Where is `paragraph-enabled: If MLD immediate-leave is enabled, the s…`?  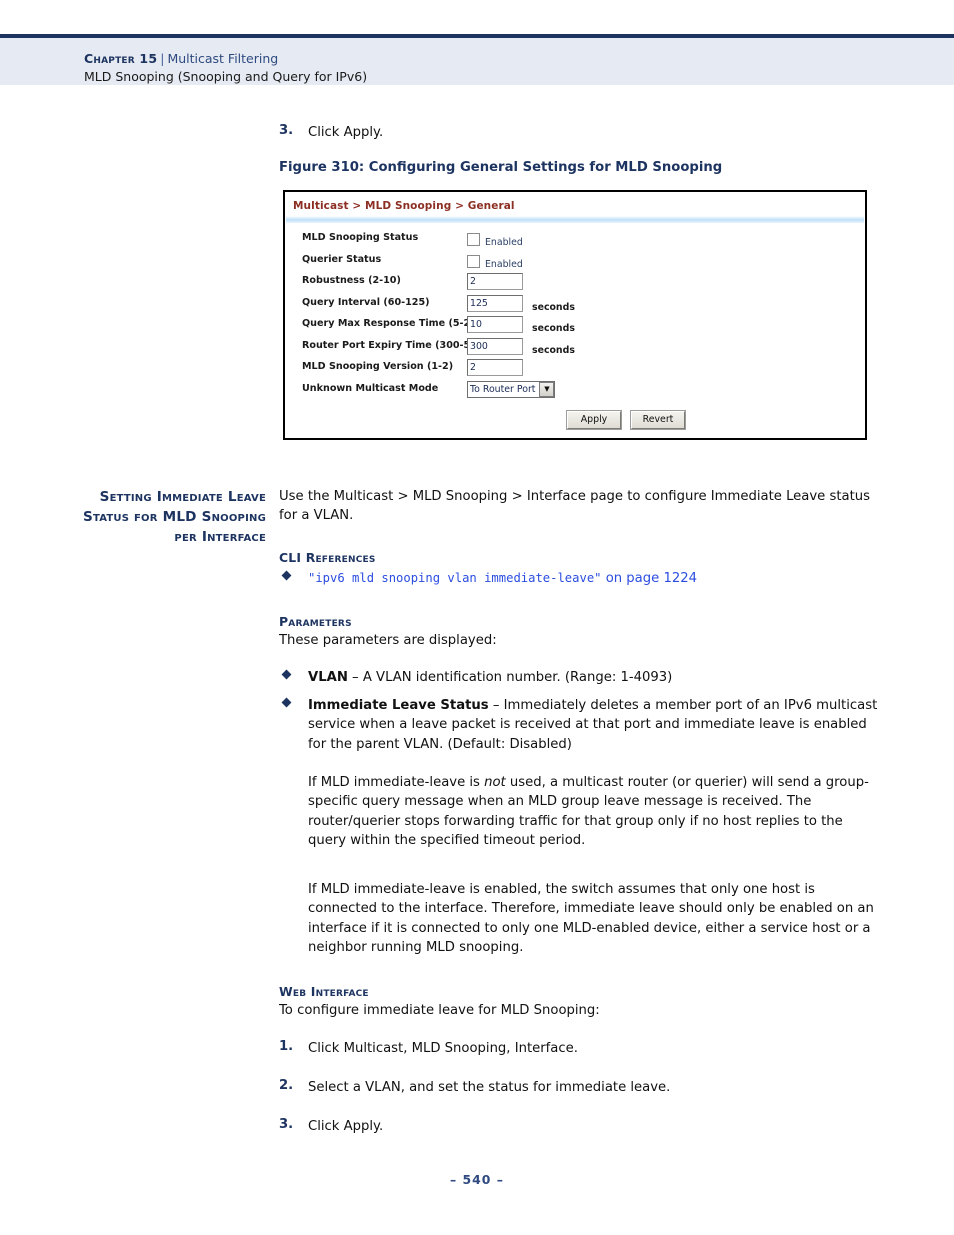
paragraph-enabled: If MLD immediate-leave is enabled, the s… is located at coordinates (591, 919).